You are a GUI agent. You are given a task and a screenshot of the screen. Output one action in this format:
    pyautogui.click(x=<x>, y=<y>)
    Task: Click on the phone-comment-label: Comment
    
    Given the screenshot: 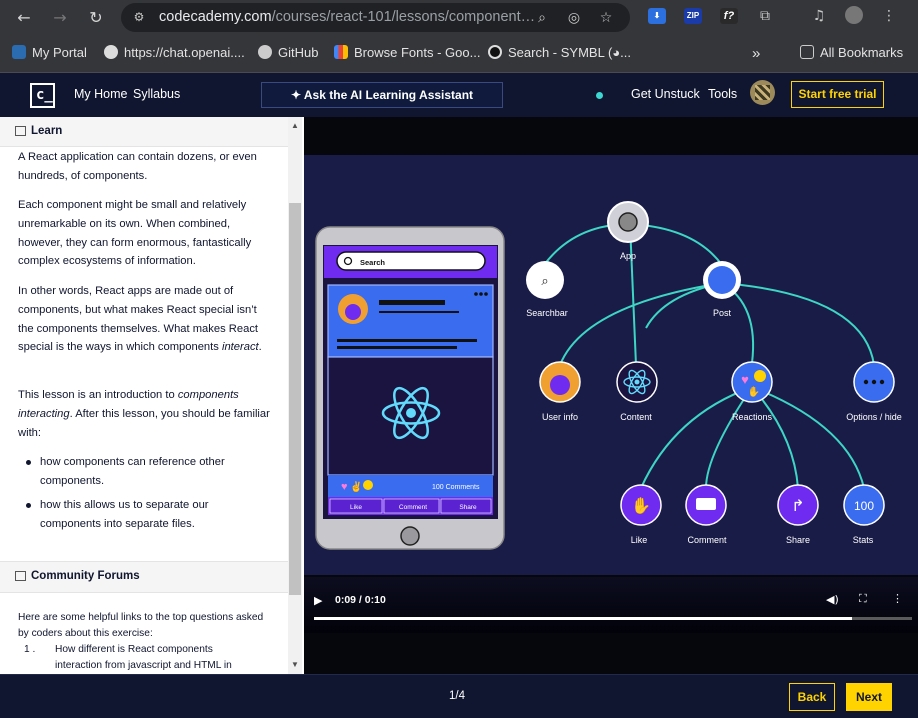 What is the action you would take?
    pyautogui.click(x=413, y=507)
    